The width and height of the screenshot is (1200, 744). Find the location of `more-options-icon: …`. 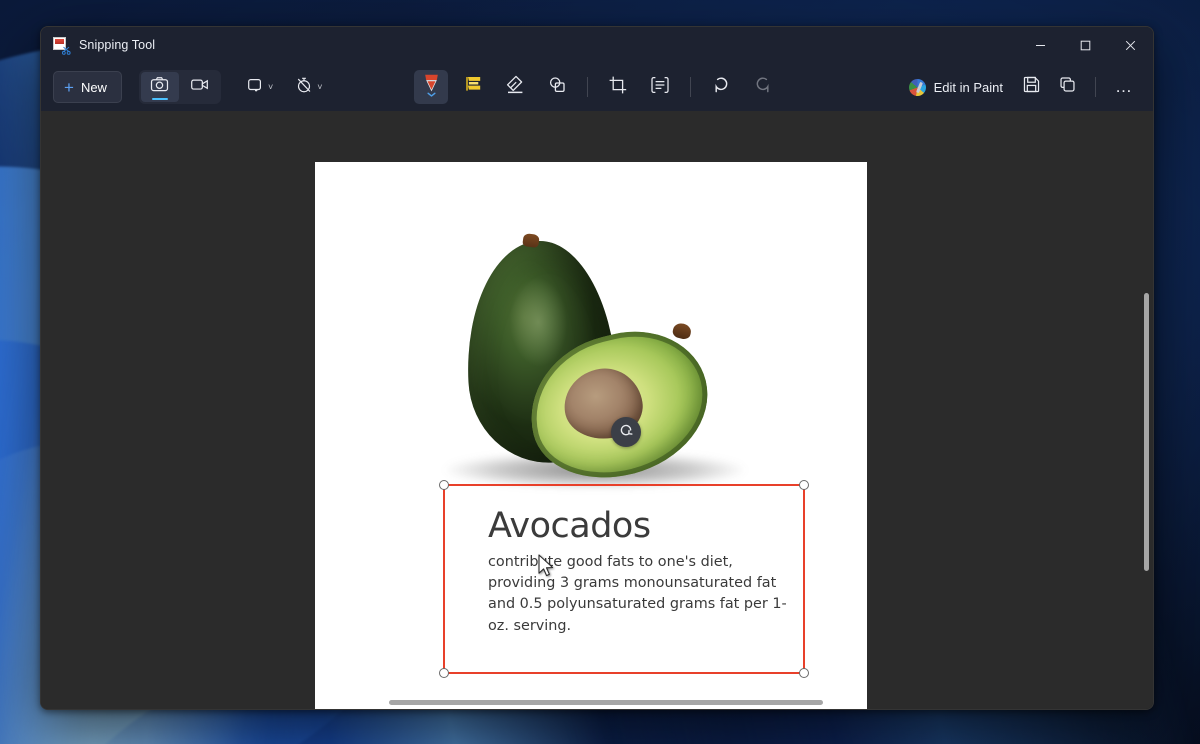

more-options-icon: … is located at coordinates (1124, 86).